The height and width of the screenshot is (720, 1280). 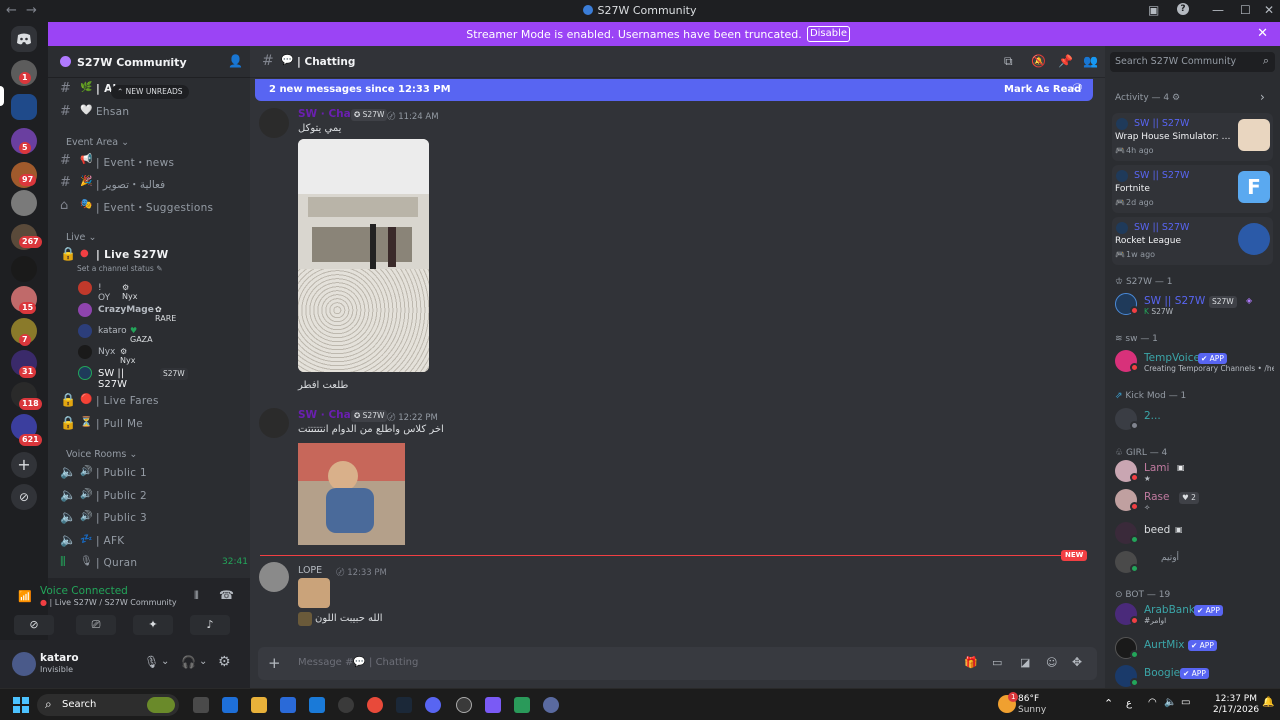 I want to click on channel-item: # 🤍 Ehsan, so click(x=151, y=112).